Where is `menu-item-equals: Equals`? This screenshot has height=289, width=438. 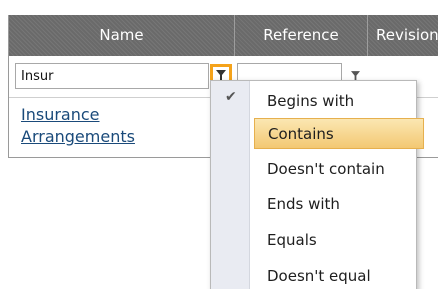 menu-item-equals: Equals is located at coordinates (339, 240).